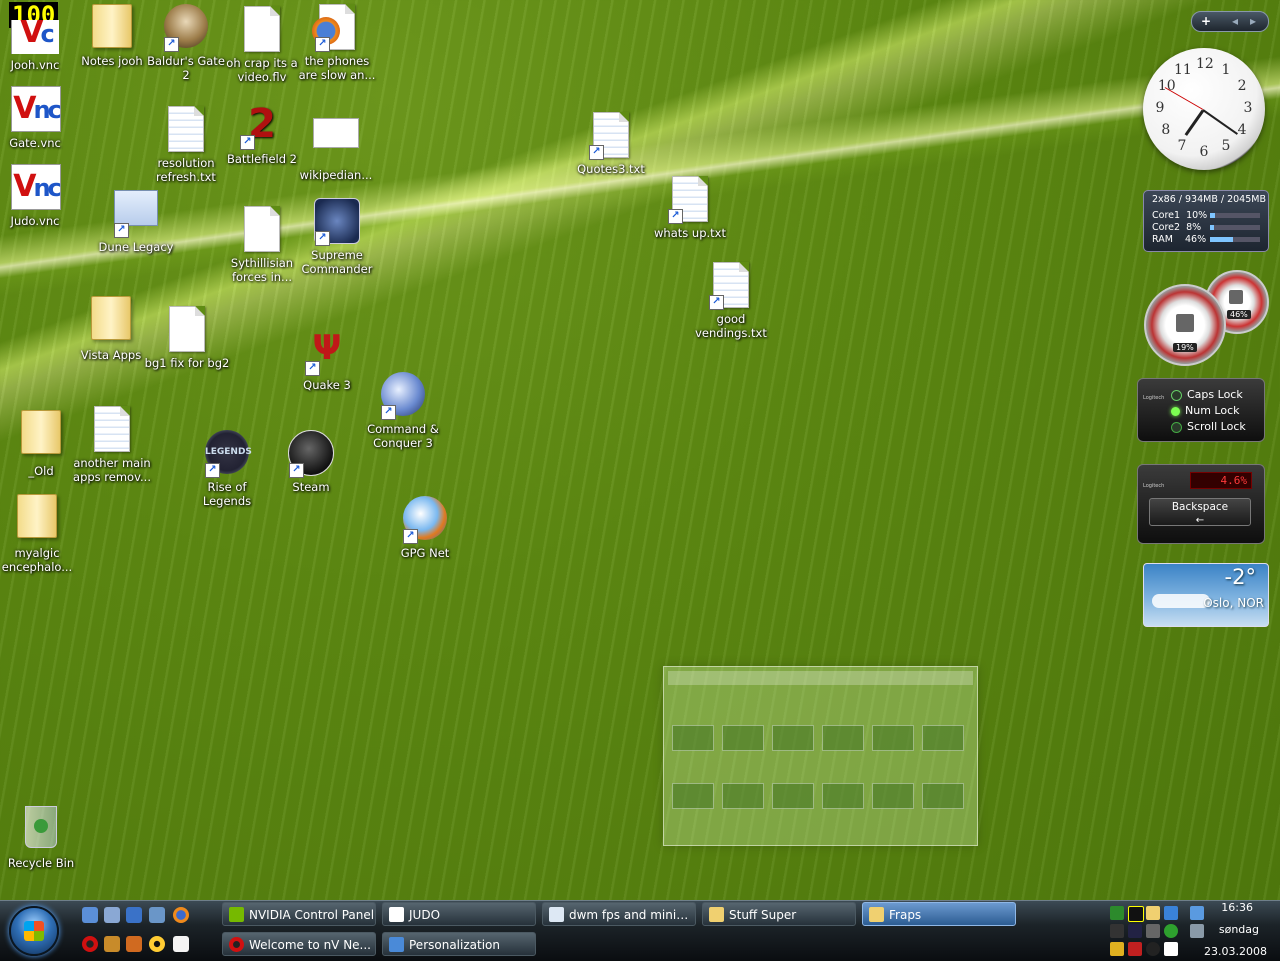 The width and height of the screenshot is (1280, 961). Describe the element at coordinates (939, 914) in the screenshot. I see `taskbar-button-fraps: Fraps` at that location.